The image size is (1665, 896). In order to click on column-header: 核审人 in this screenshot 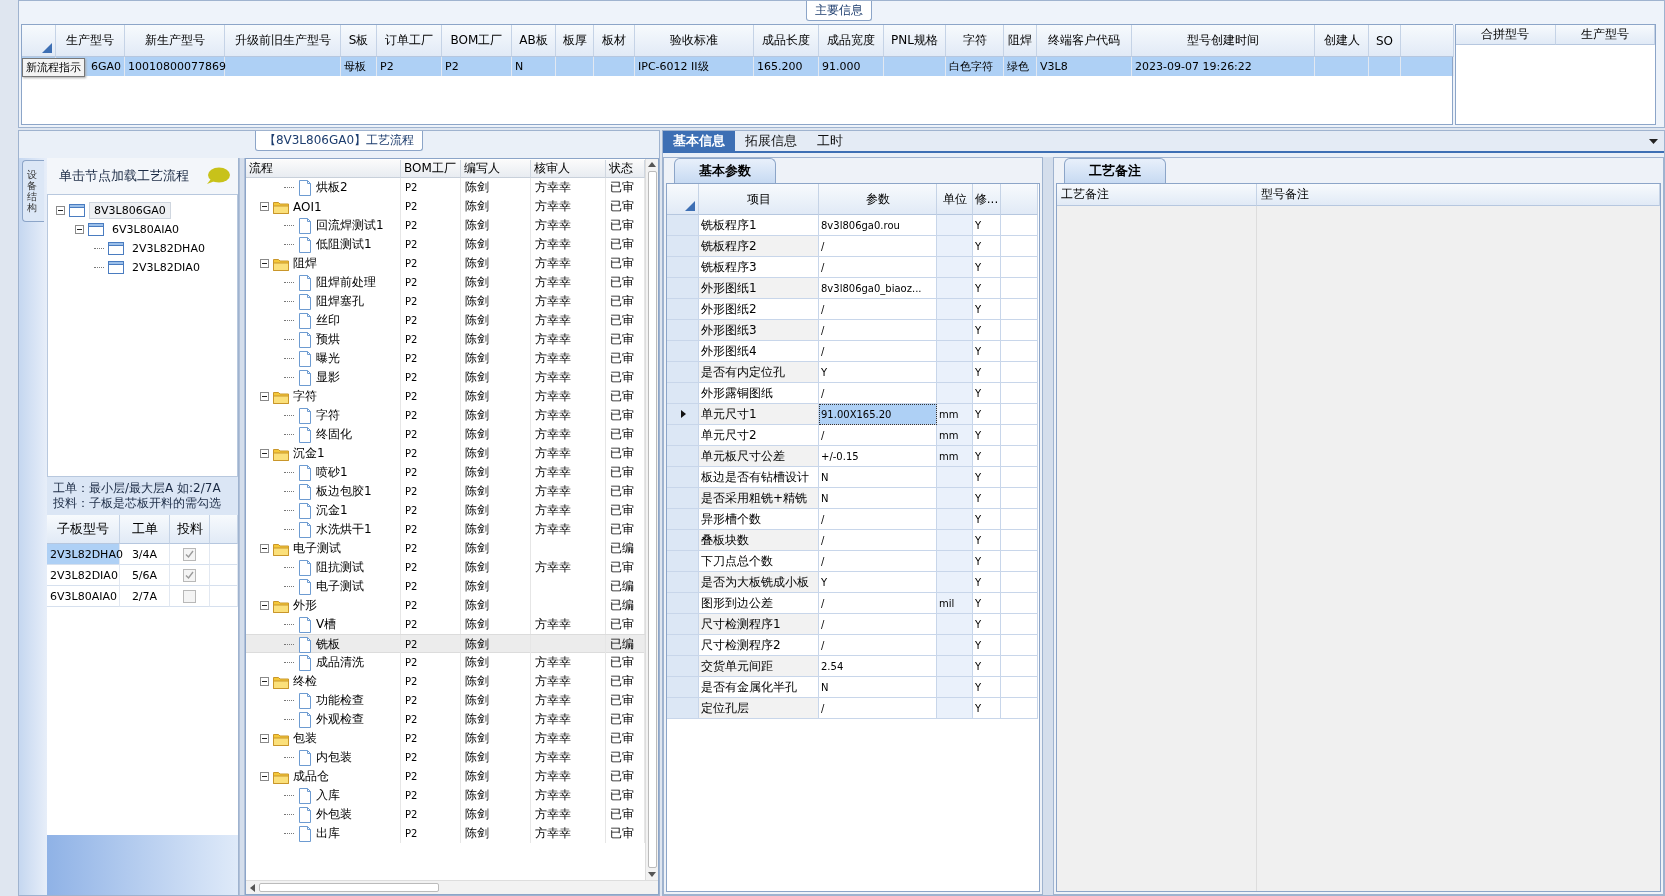, I will do `click(568, 168)`.